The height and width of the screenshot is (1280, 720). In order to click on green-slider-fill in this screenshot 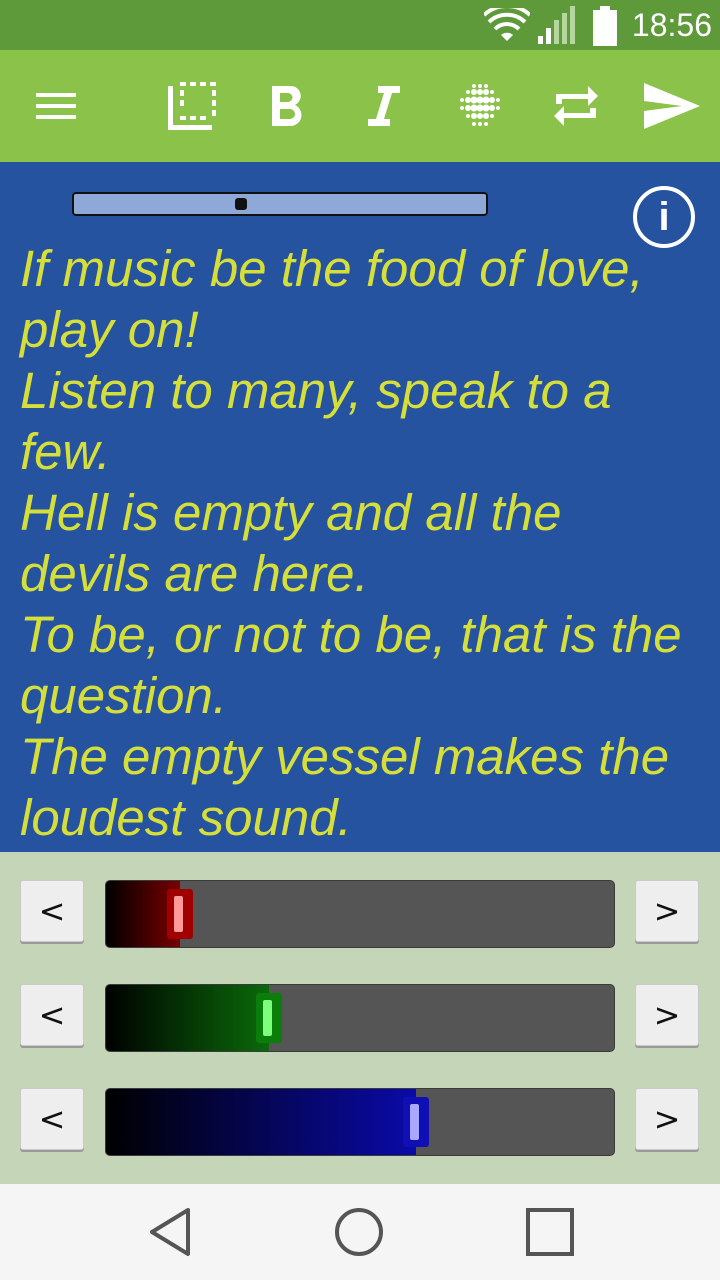, I will do `click(187, 1018)`.